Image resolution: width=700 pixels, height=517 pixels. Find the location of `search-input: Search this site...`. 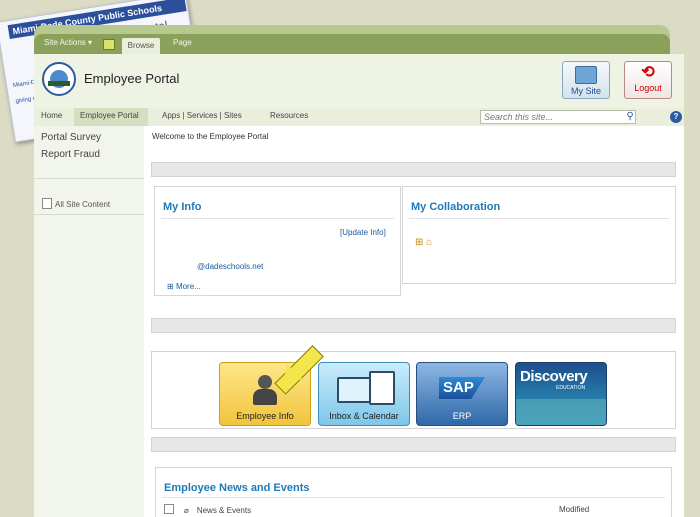

search-input: Search this site... is located at coordinates (558, 117).